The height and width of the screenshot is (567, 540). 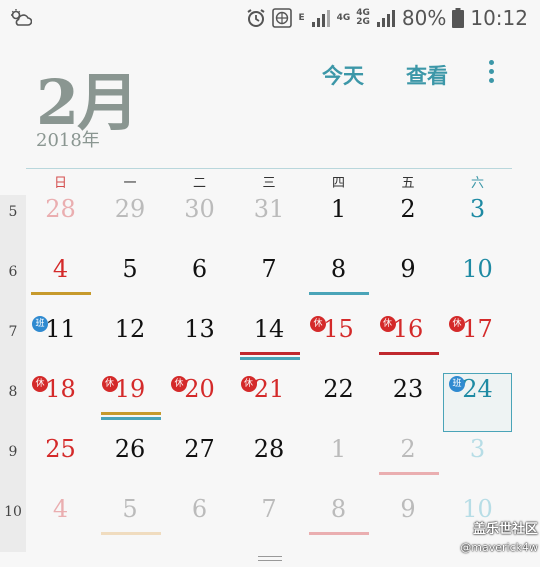 I want to click on vpn-globe-icon, so click(x=282, y=18).